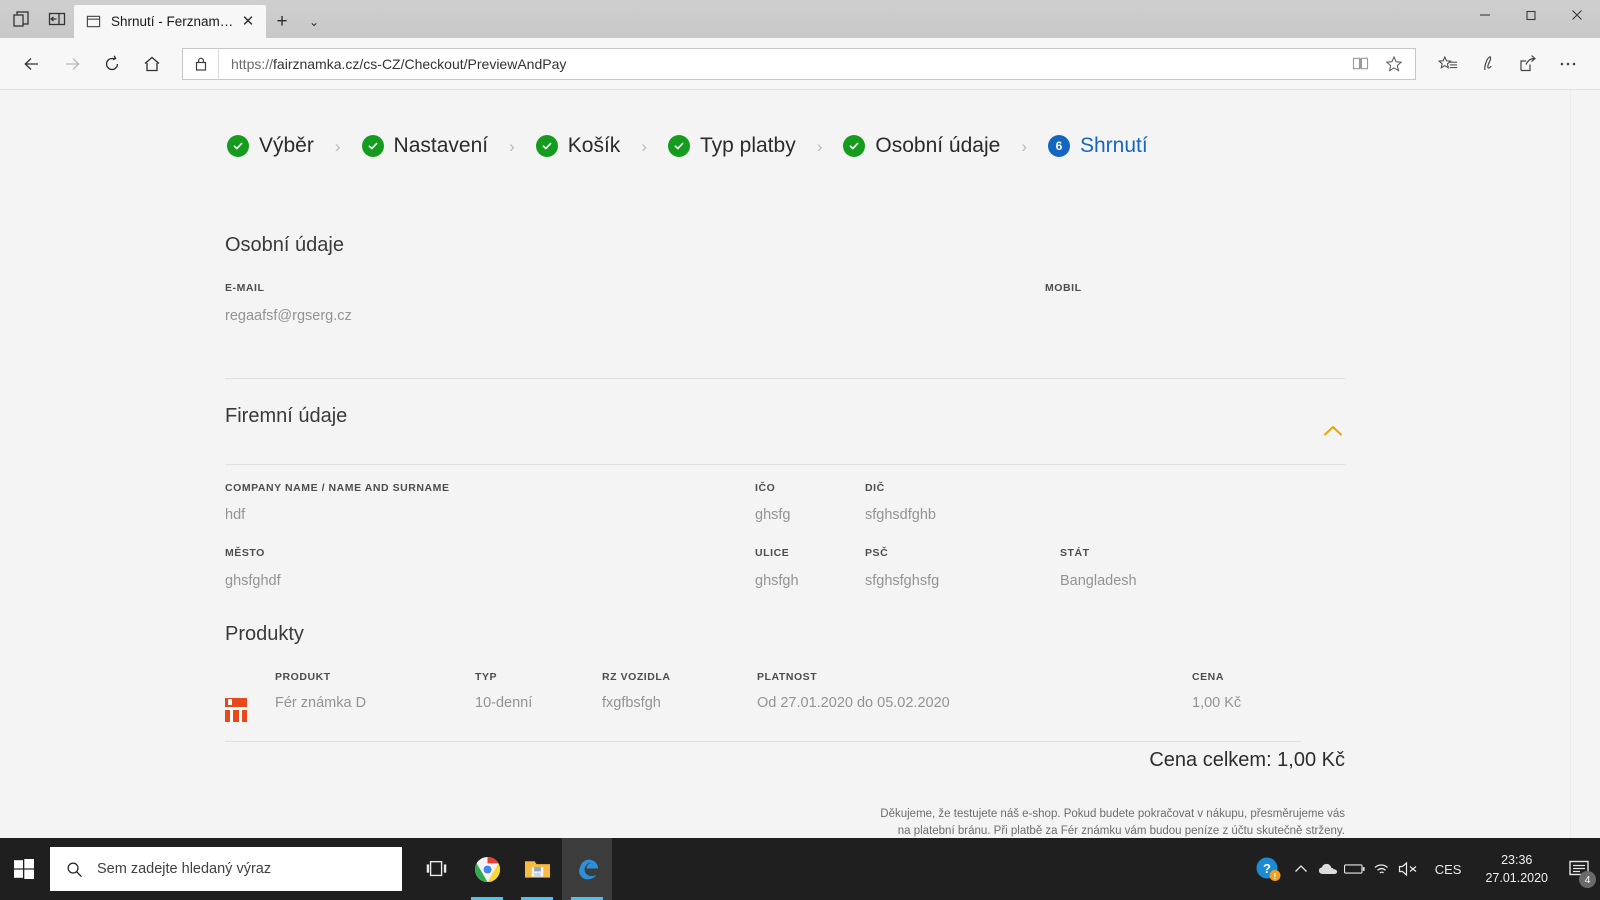 This screenshot has height=900, width=1600. Describe the element at coordinates (1448, 64) in the screenshot. I see `favorites-hub-icon` at that location.